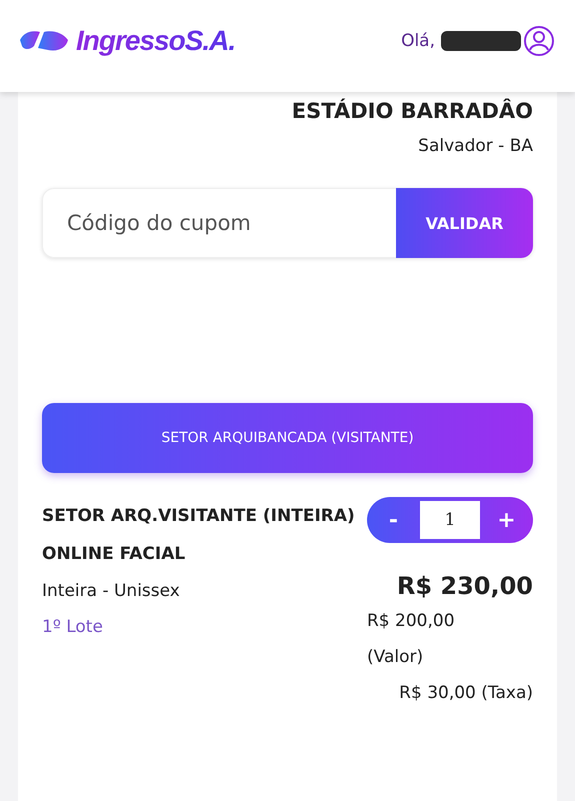 The height and width of the screenshot is (801, 575). I want to click on validate-button: VALIDAR, so click(464, 223).